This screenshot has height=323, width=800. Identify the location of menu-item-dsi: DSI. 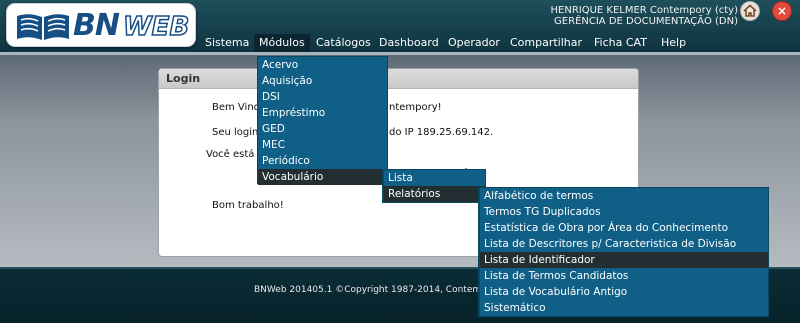
(322, 97).